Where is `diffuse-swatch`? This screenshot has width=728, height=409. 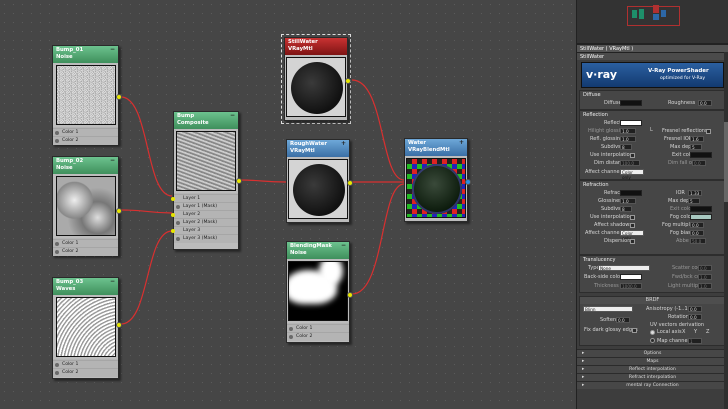
diffuse-swatch is located at coordinates (631, 103).